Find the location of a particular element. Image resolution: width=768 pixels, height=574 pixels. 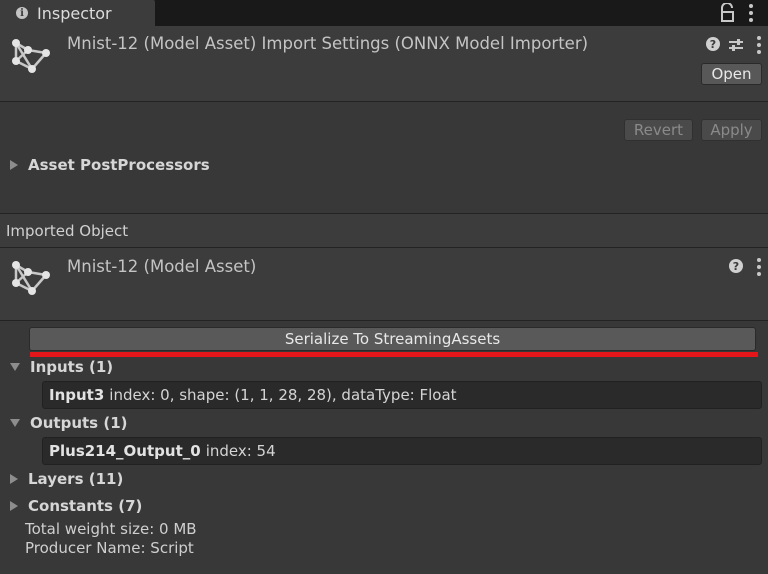

input-name: Input3 is located at coordinates (77, 395).